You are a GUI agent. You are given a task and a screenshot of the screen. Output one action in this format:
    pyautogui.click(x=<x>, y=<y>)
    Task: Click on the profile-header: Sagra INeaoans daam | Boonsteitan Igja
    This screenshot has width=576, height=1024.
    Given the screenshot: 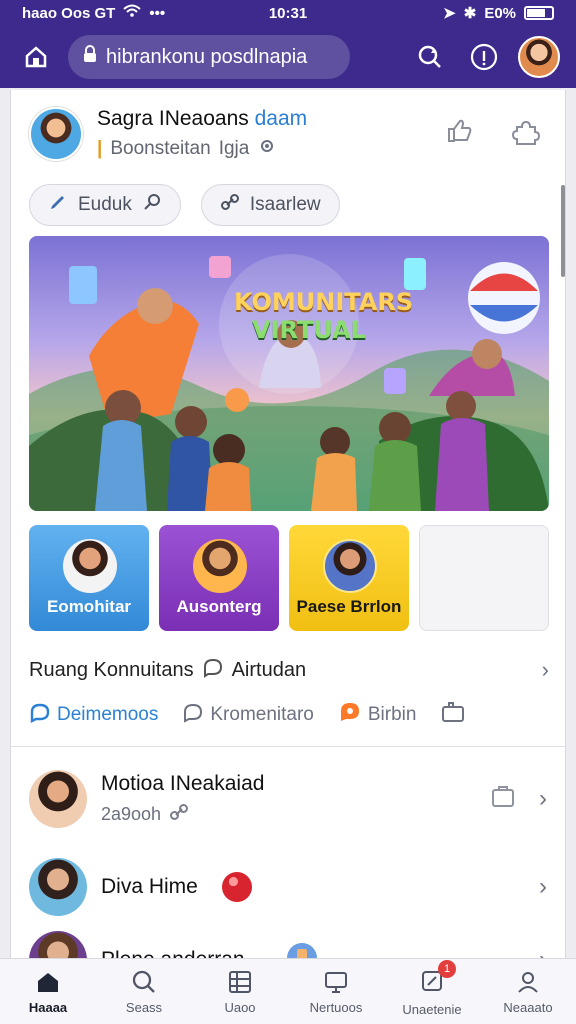 What is the action you would take?
    pyautogui.click(x=289, y=134)
    